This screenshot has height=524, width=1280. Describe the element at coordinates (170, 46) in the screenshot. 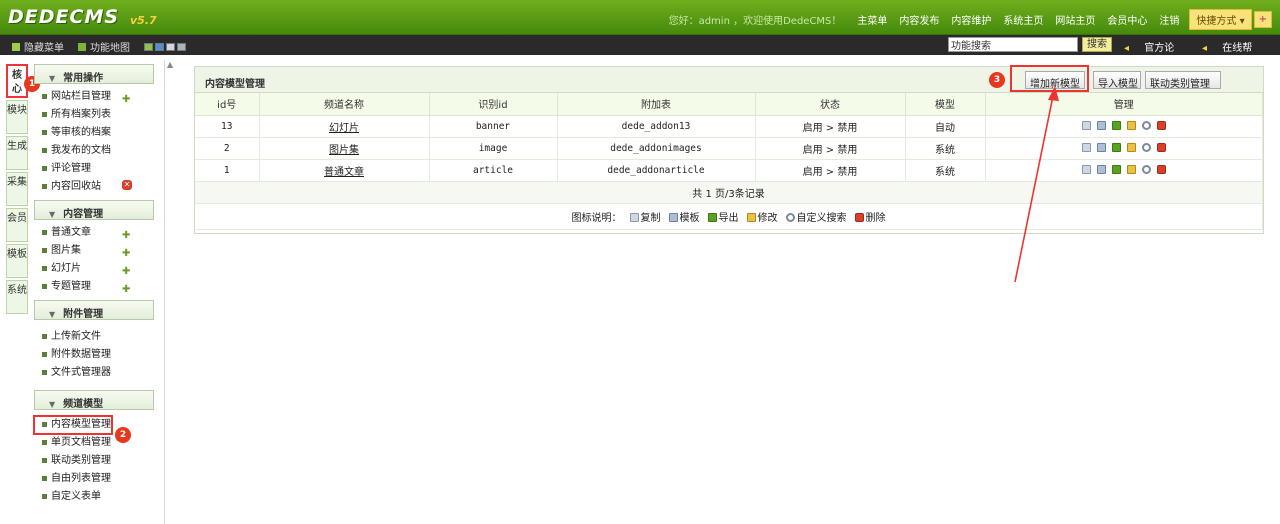

I see `skin-gray-swatch` at that location.